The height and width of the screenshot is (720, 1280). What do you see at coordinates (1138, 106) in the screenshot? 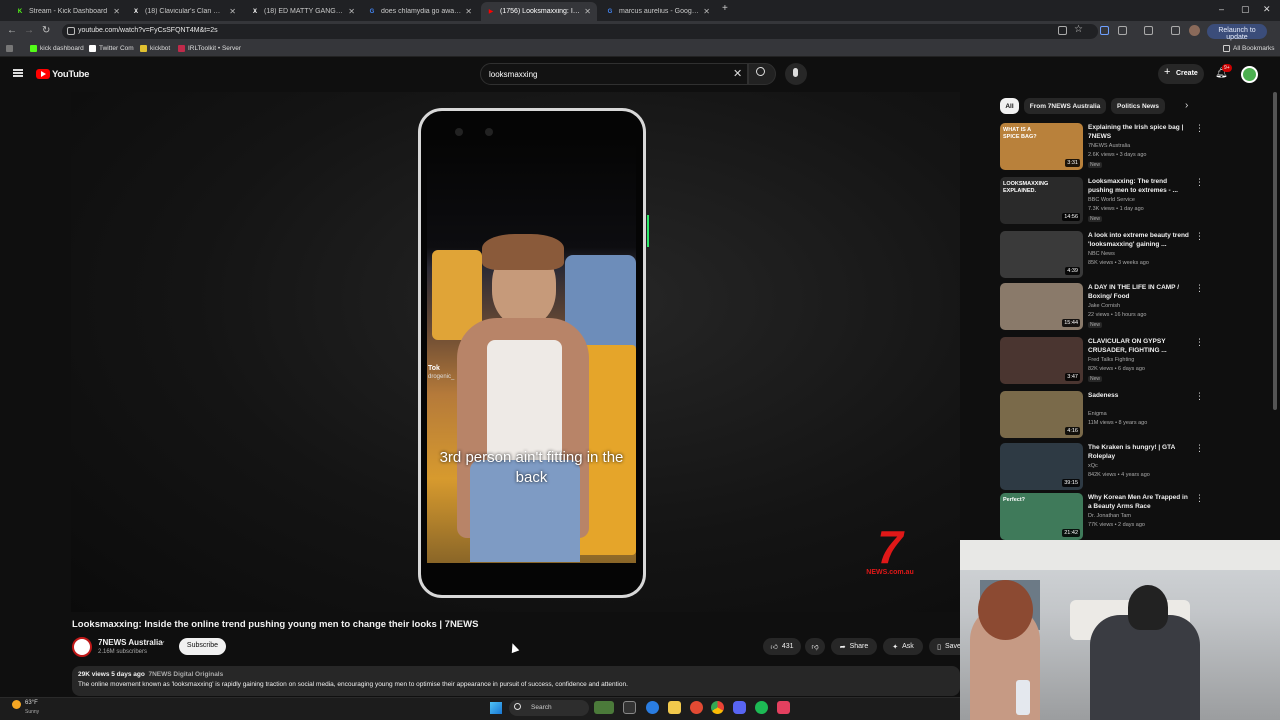
I see `chip-politics-news: Politics News` at bounding box center [1138, 106].